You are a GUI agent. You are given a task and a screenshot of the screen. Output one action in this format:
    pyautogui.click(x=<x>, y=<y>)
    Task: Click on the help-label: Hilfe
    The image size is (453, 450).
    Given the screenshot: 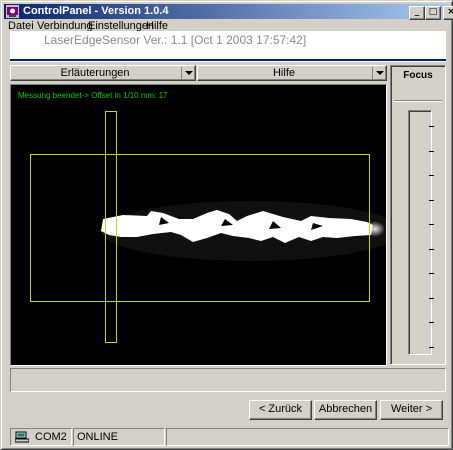 What is the action you would take?
    pyautogui.click(x=283, y=73)
    